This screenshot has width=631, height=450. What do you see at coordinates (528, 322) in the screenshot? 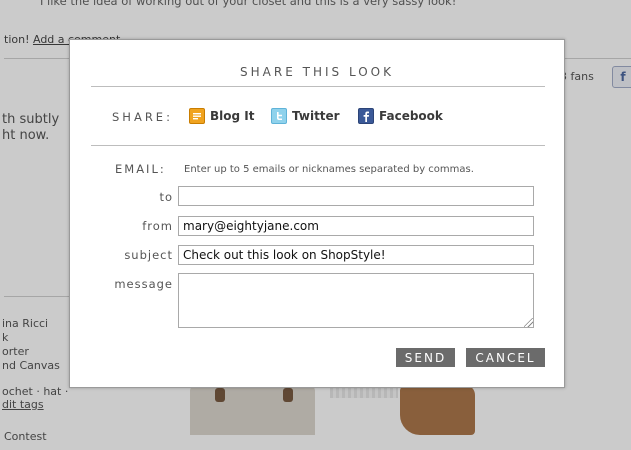
I see `resize-grip-icon` at bounding box center [528, 322].